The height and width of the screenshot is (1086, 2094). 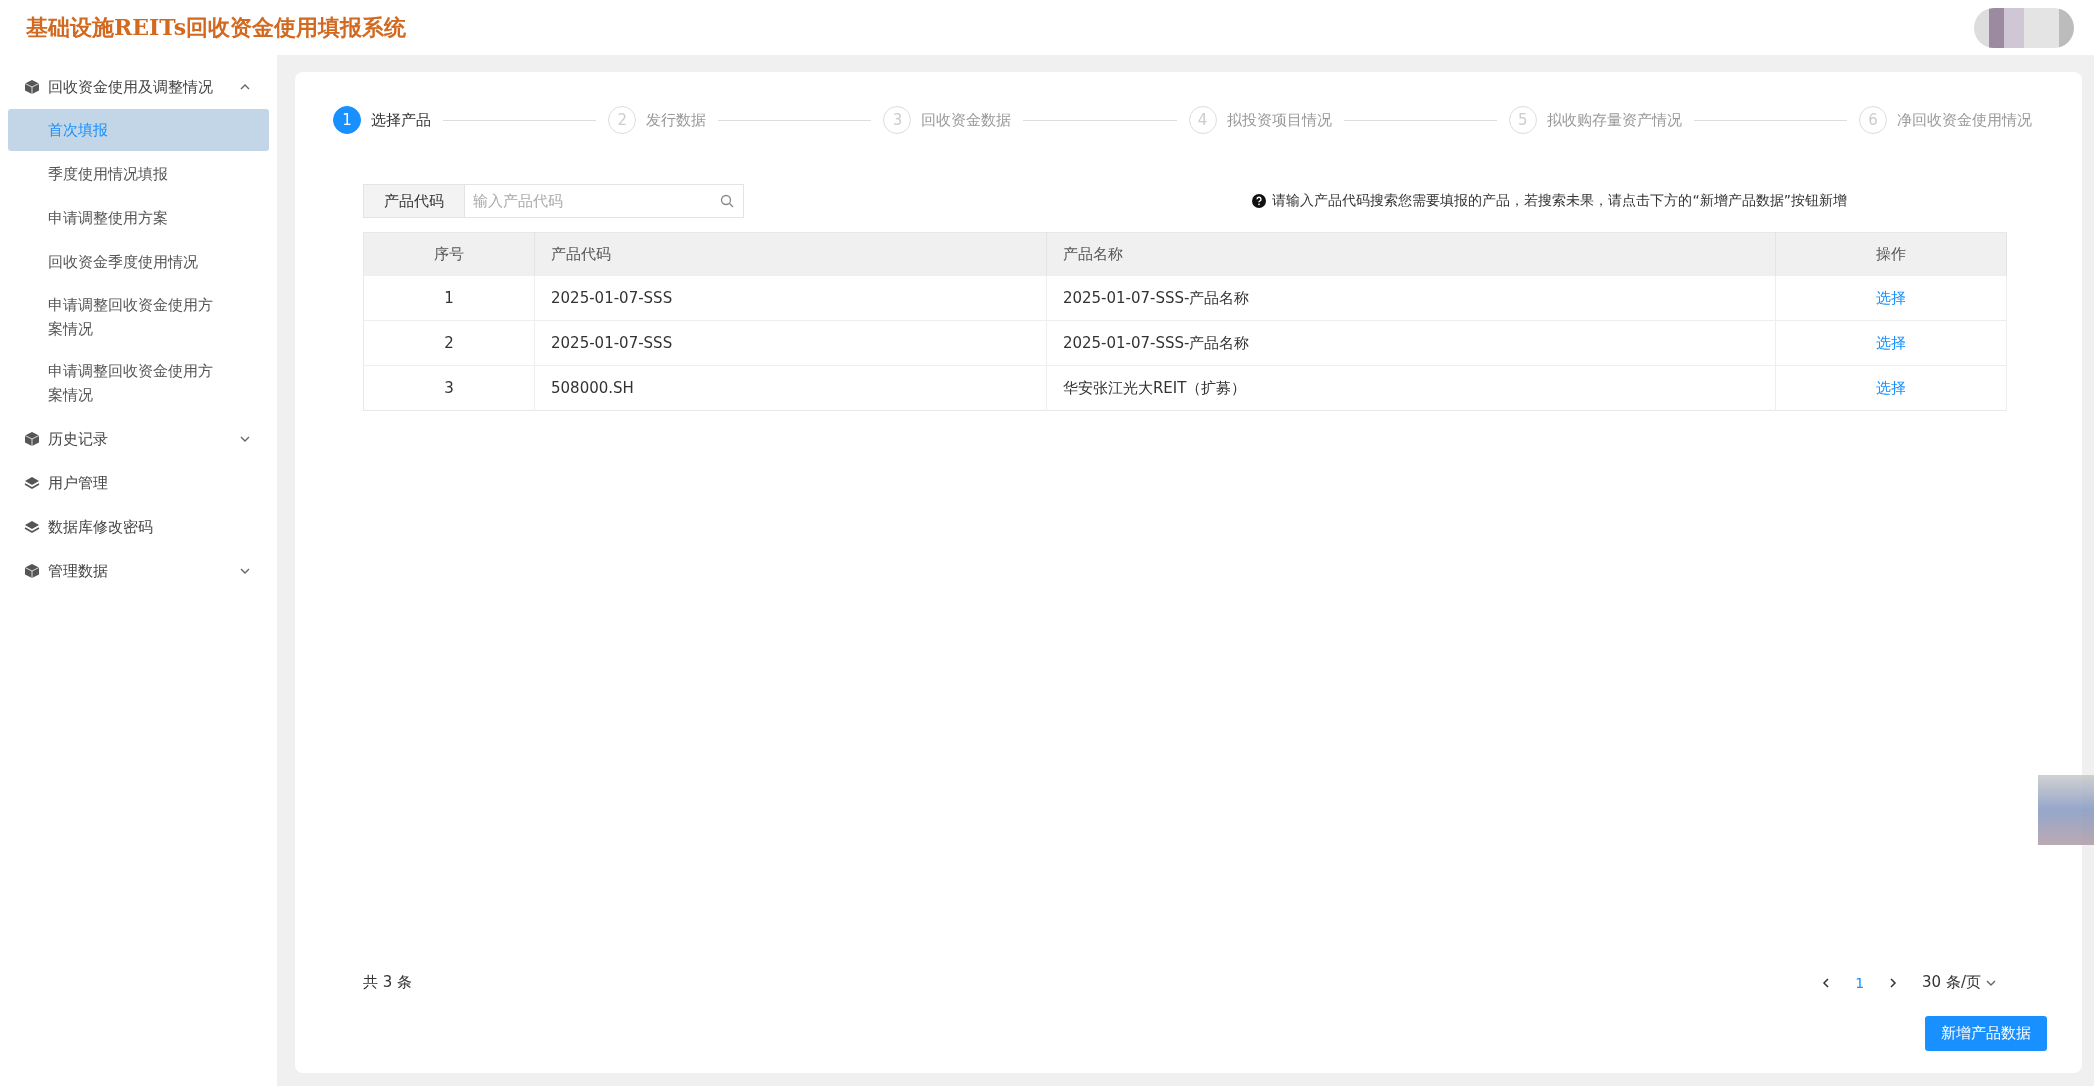 What do you see at coordinates (388, 982) in the screenshot?
I see `total-count: 共 3 条` at bounding box center [388, 982].